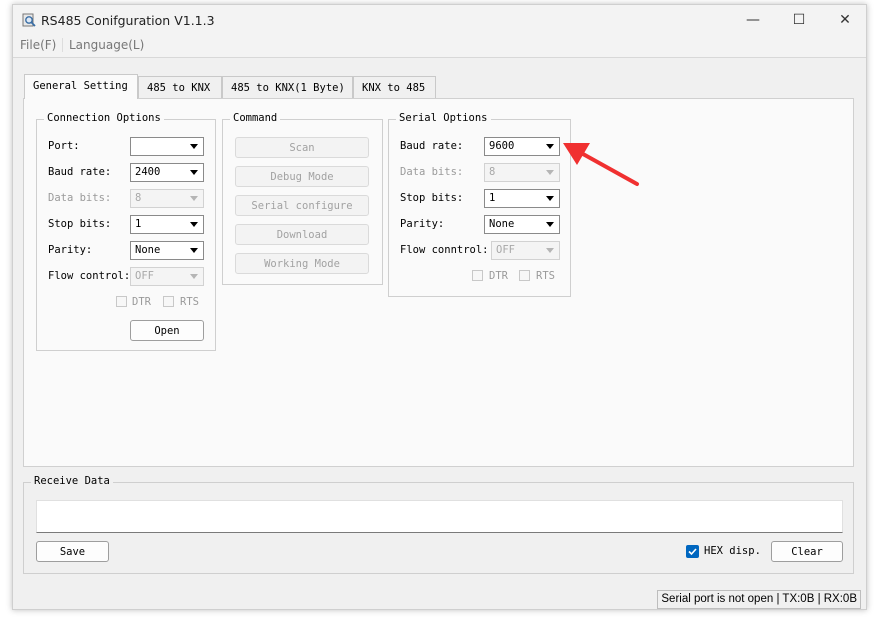 The height and width of the screenshot is (627, 881). I want to click on clear-button: Clear, so click(807, 551).